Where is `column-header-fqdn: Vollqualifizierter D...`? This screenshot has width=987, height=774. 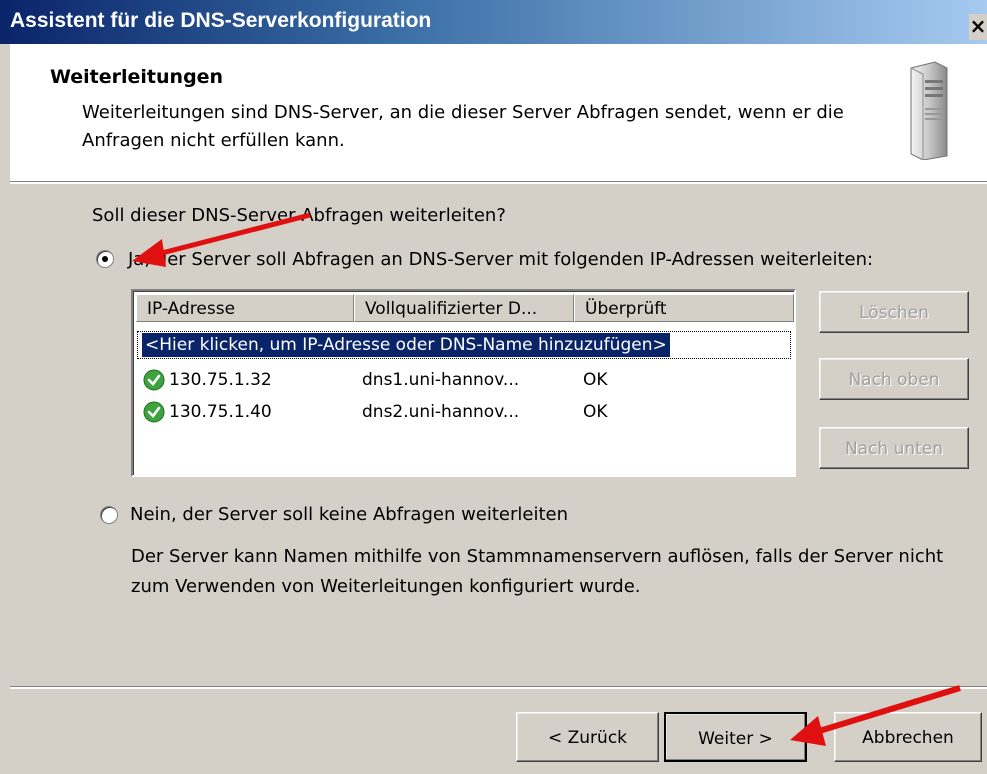
column-header-fqdn: Vollqualifizierter D... is located at coordinates (464, 308).